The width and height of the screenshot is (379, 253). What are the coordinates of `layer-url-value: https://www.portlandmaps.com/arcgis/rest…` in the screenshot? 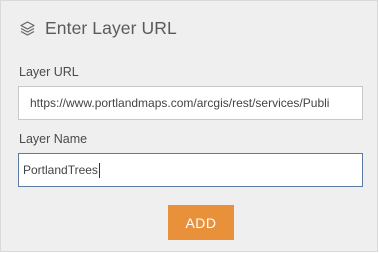 It's located at (180, 103).